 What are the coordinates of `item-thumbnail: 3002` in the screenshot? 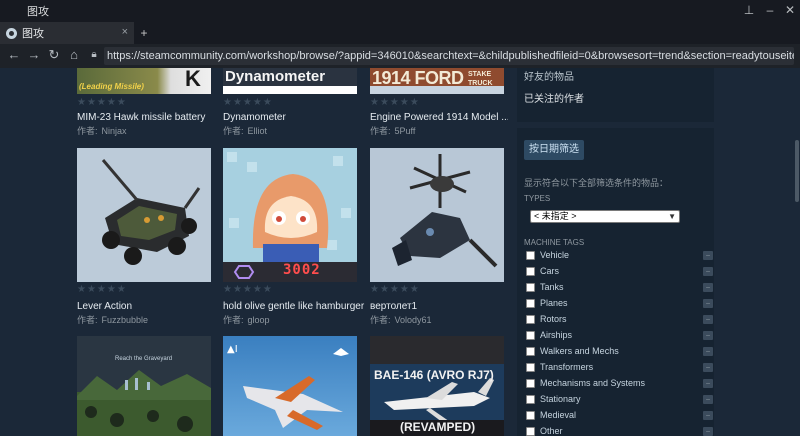 It's located at (290, 215).